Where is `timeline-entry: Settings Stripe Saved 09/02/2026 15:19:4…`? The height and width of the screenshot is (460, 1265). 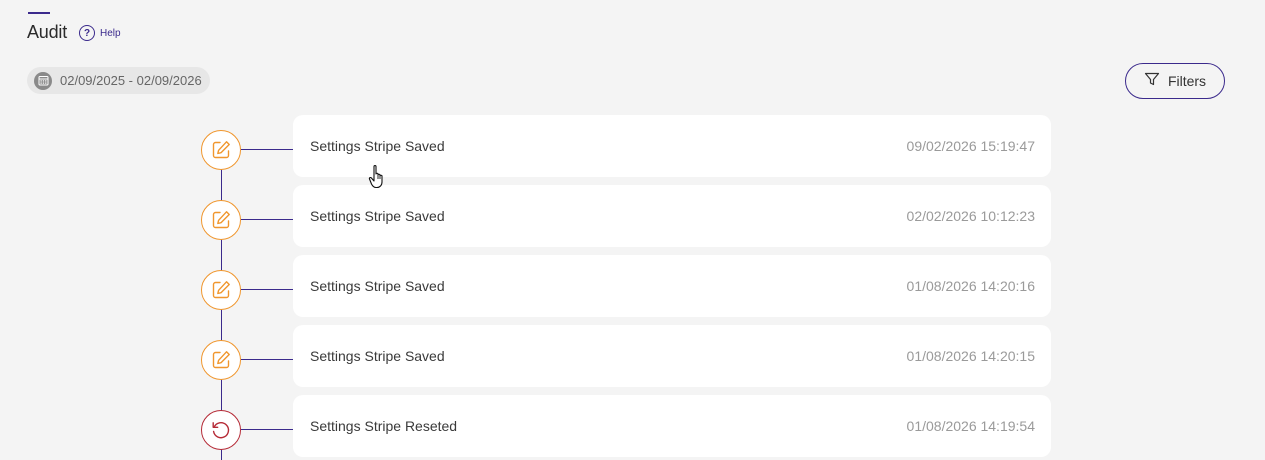
timeline-entry: Settings Stripe Saved 09/02/2026 15:19:4… is located at coordinates (632, 146).